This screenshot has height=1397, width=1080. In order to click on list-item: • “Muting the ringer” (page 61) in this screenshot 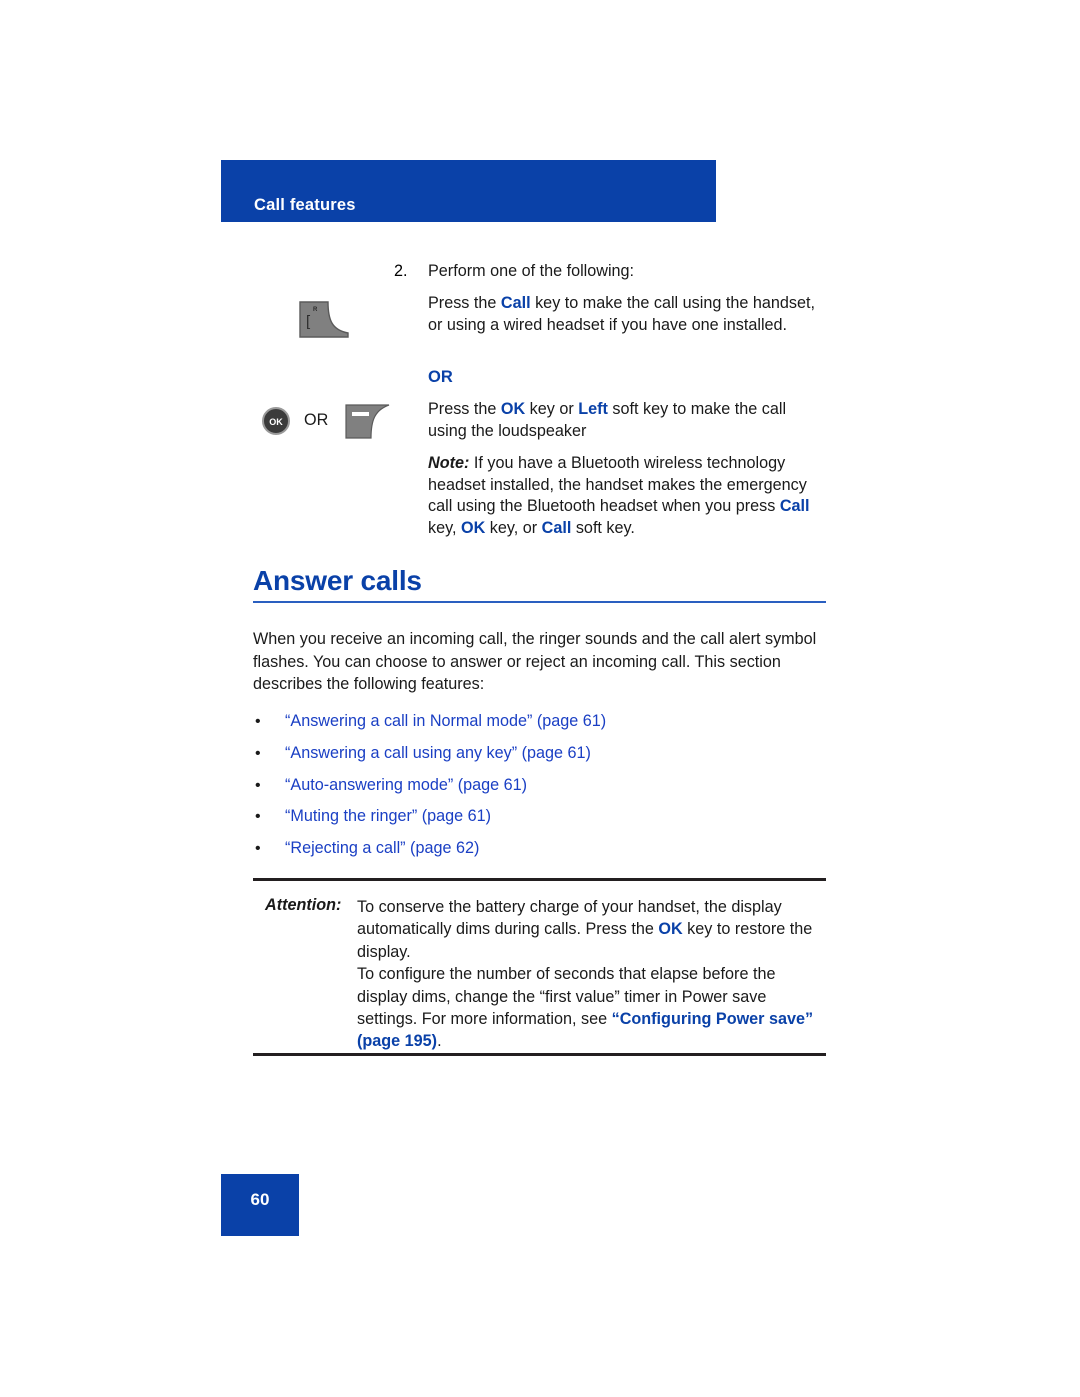, I will do `click(543, 823)`.